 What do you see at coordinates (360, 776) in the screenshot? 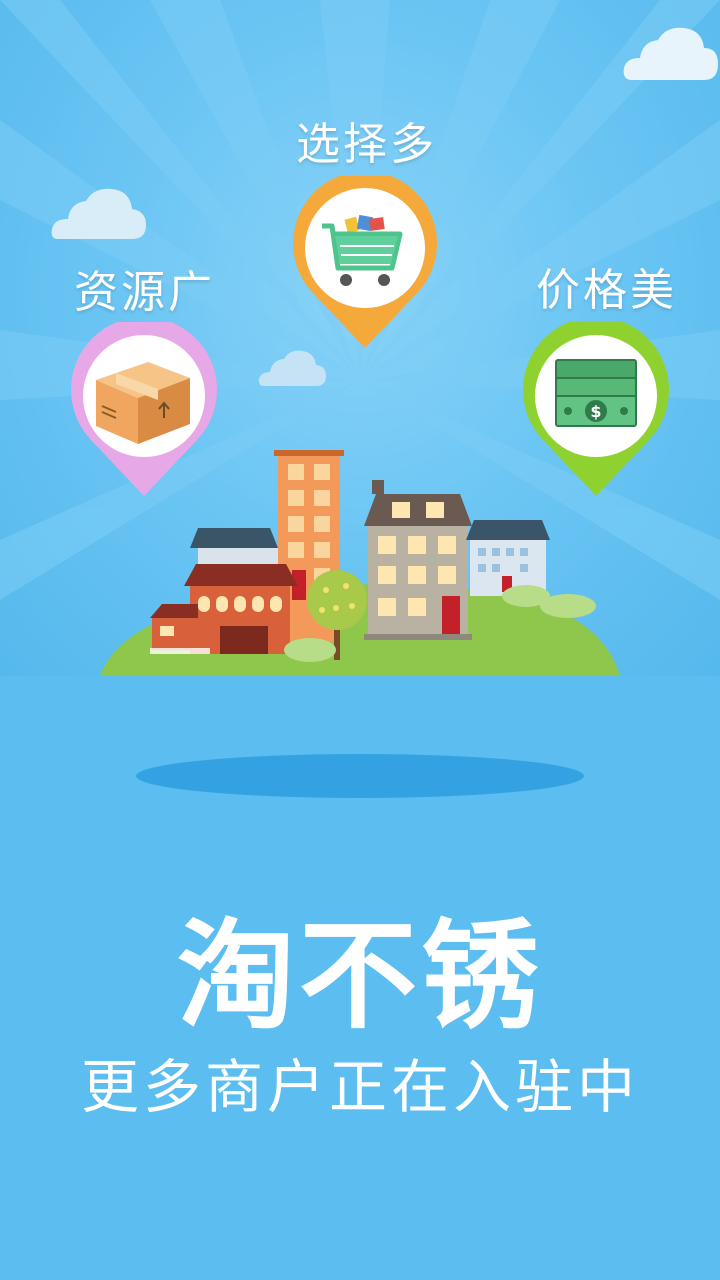
I see `island-shadow` at bounding box center [360, 776].